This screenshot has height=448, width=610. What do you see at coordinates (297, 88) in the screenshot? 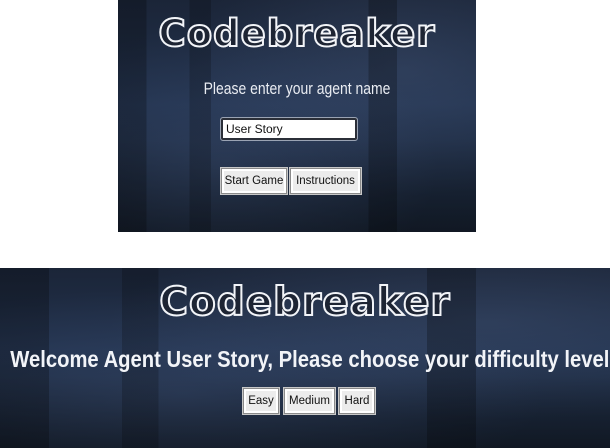
I see `agent-name-prompt: Please enter your agent name` at bounding box center [297, 88].